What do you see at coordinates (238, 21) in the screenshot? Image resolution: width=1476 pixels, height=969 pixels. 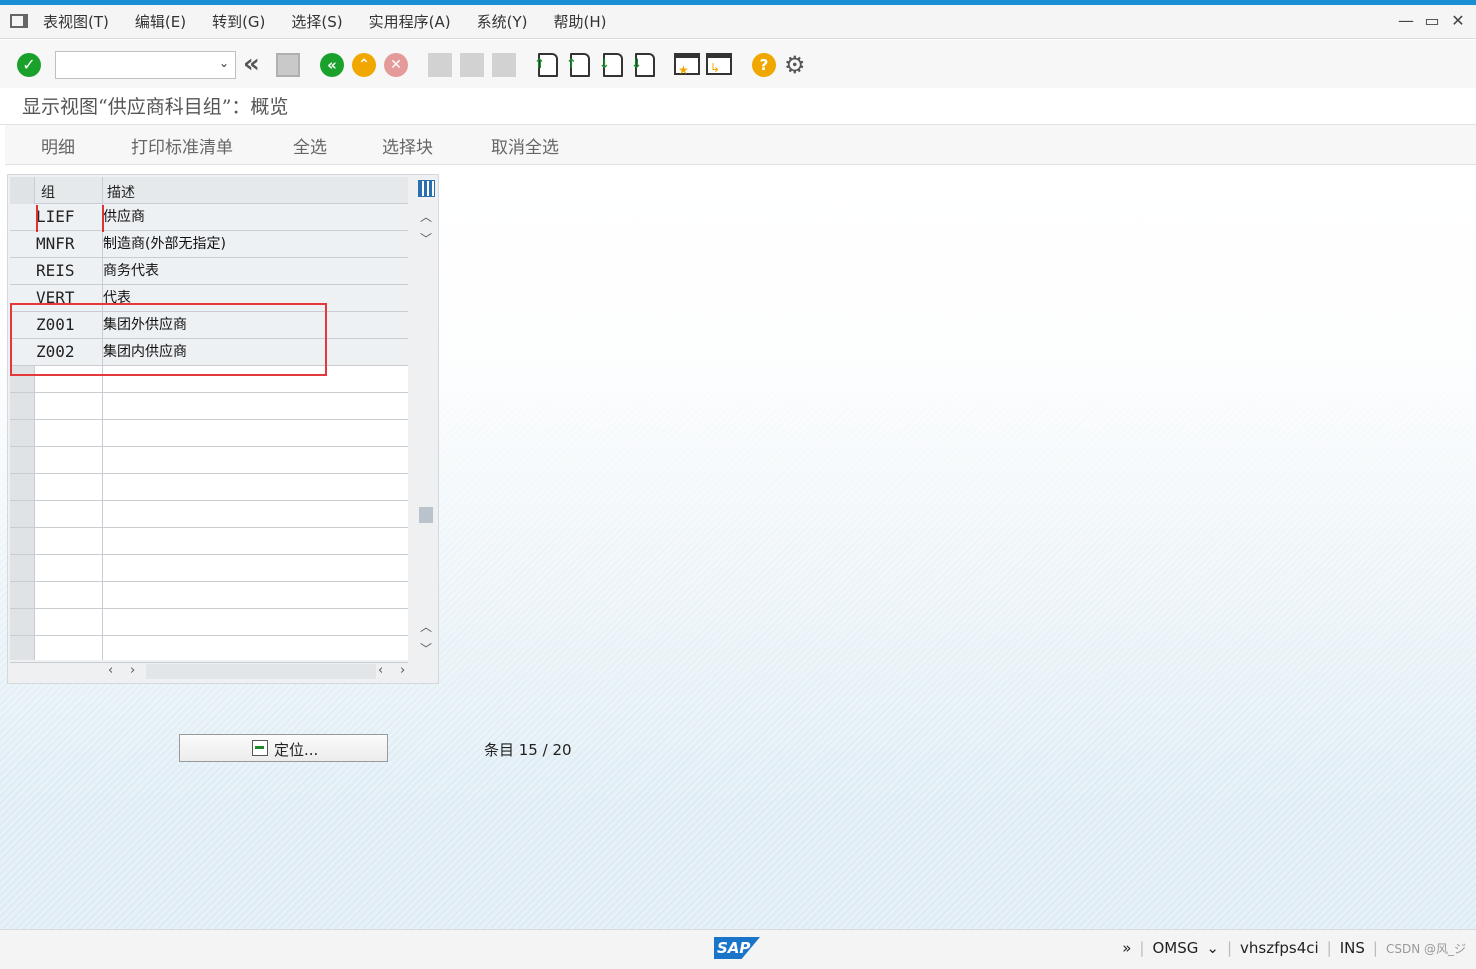 I see `menu-goto: 转到(G)` at bounding box center [238, 21].